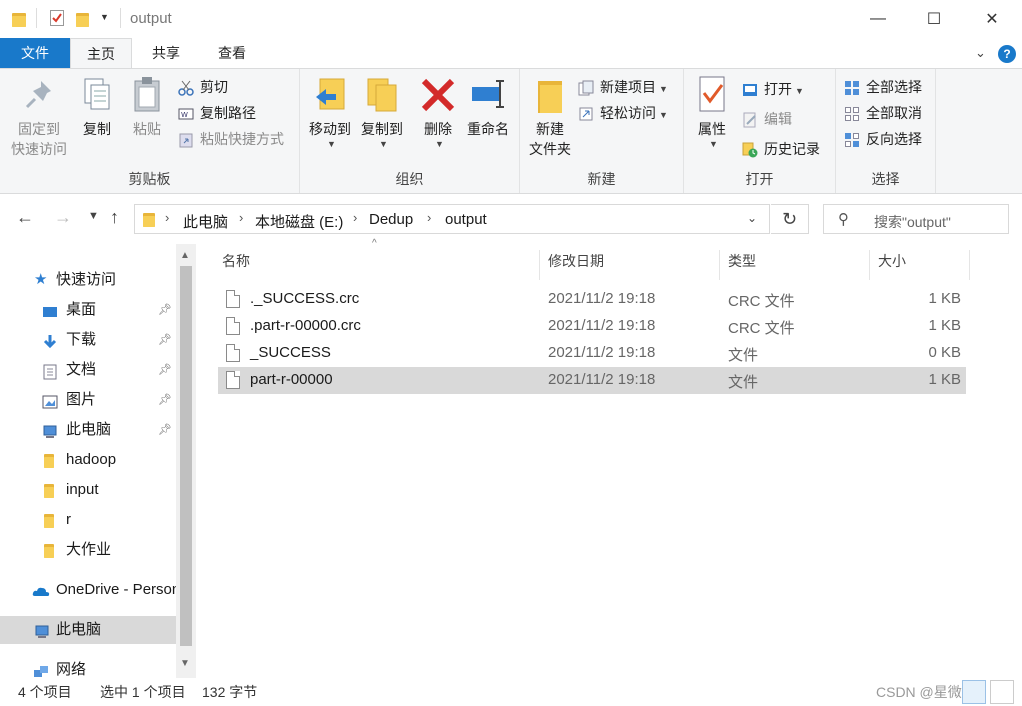 The width and height of the screenshot is (1022, 706). What do you see at coordinates (916, 219) in the screenshot?
I see `search-input: ⚲ 搜索"output"` at bounding box center [916, 219].